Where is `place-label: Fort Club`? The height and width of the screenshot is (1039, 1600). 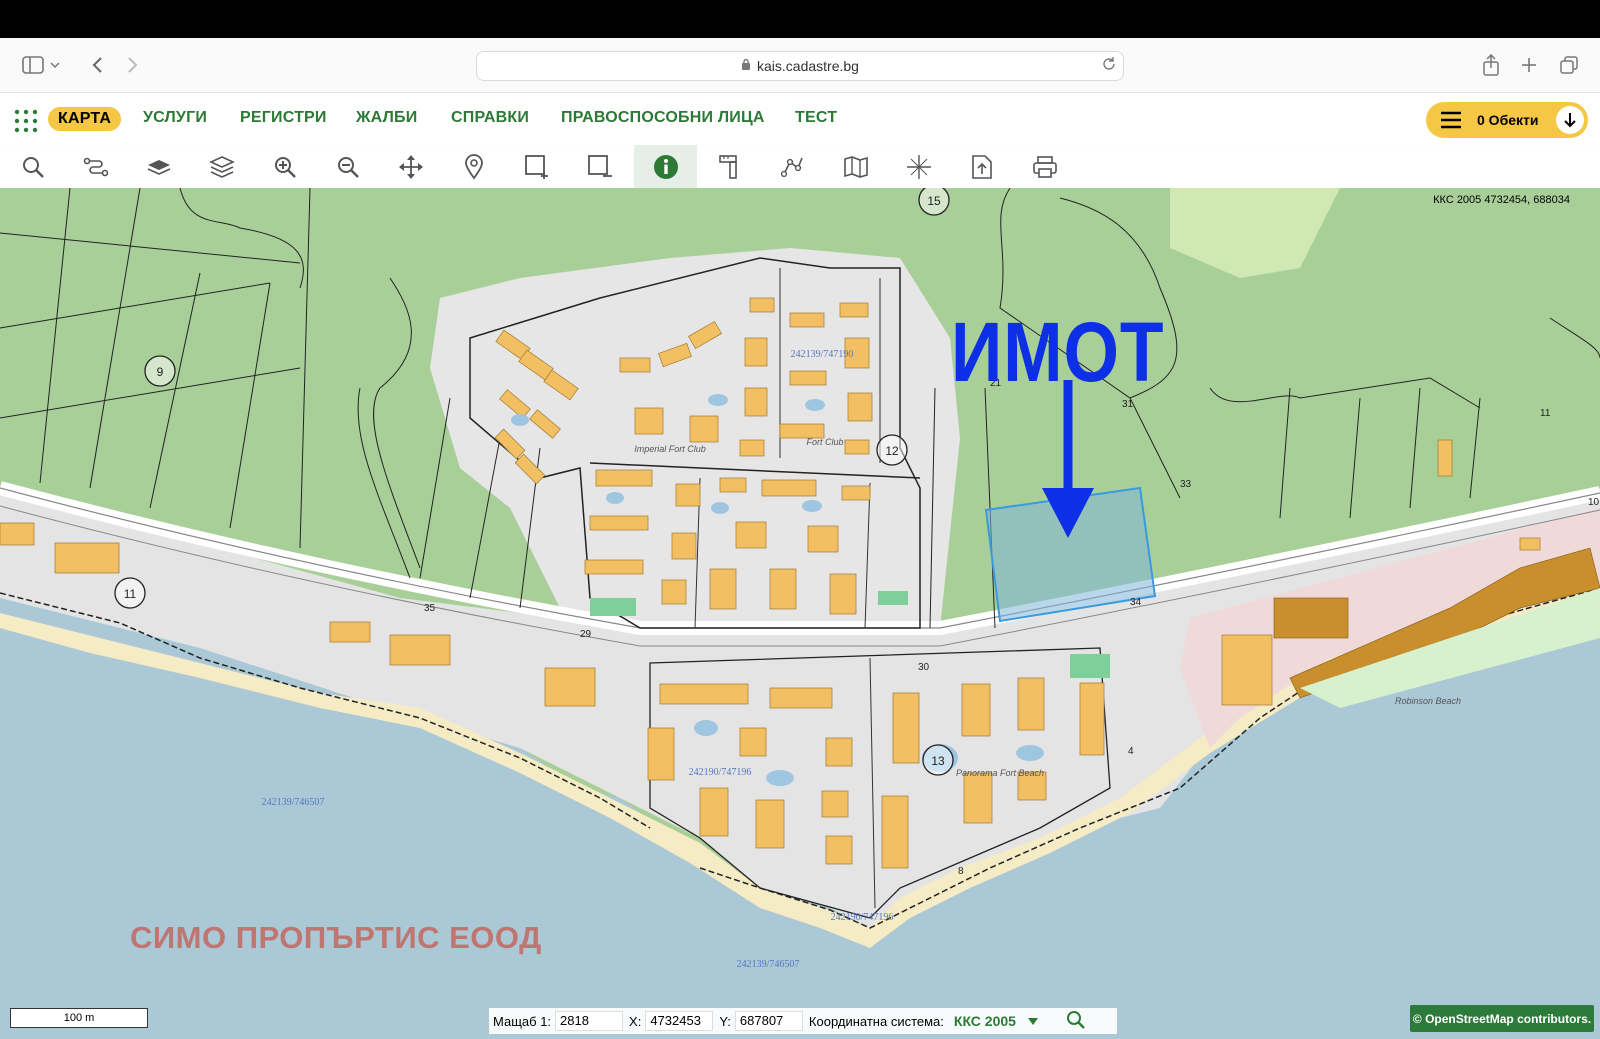
place-label: Fort Club is located at coordinates (824, 442).